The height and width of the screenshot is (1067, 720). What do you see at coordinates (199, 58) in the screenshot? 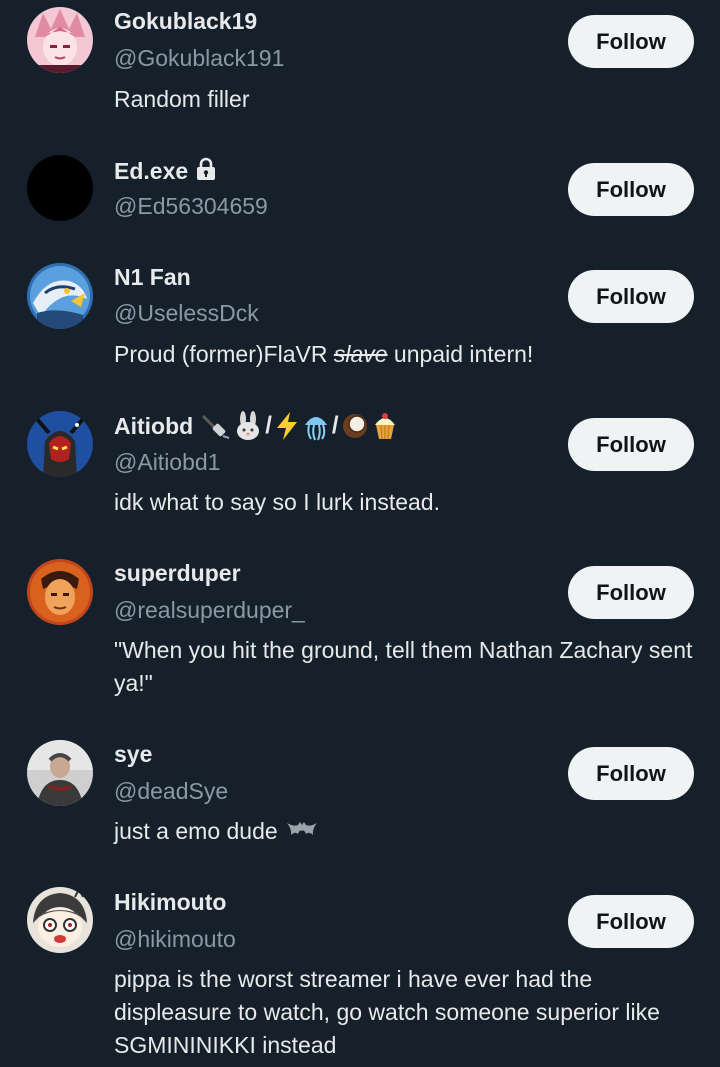
I see `user-handle: @Gokublack191` at bounding box center [199, 58].